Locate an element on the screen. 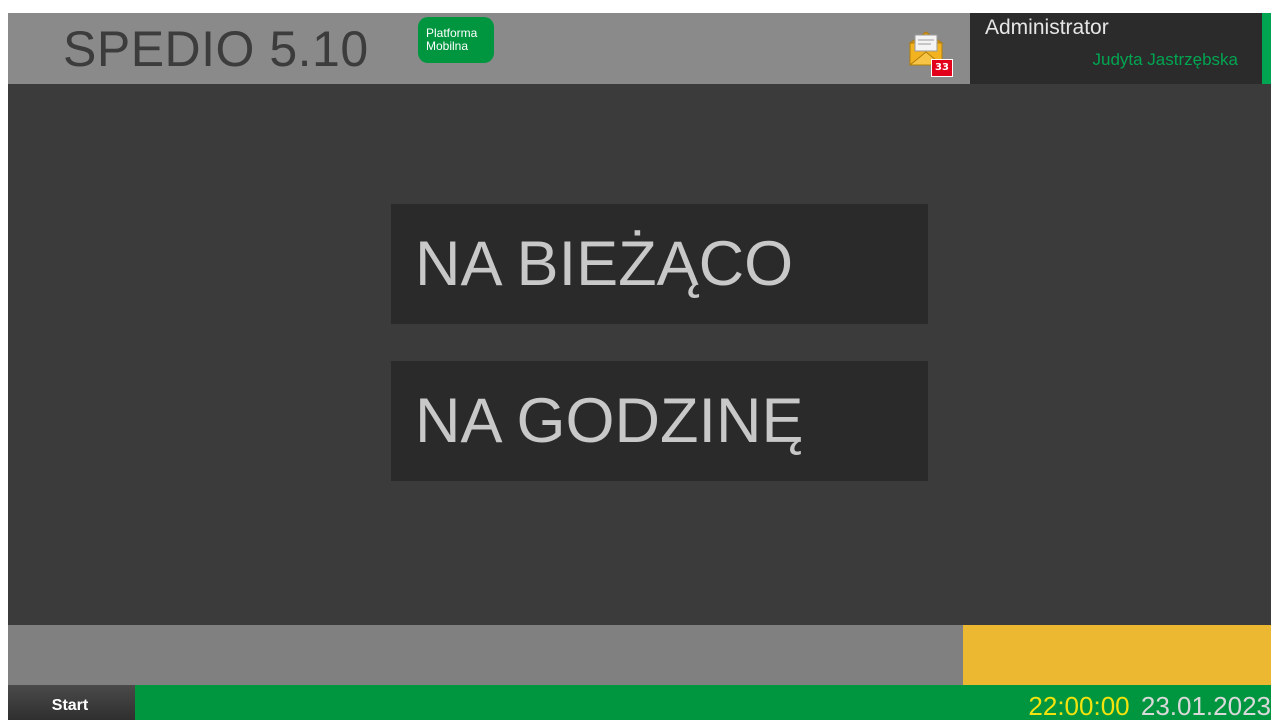  user-name: Judyta Jastrzębska is located at coordinates (1165, 59).